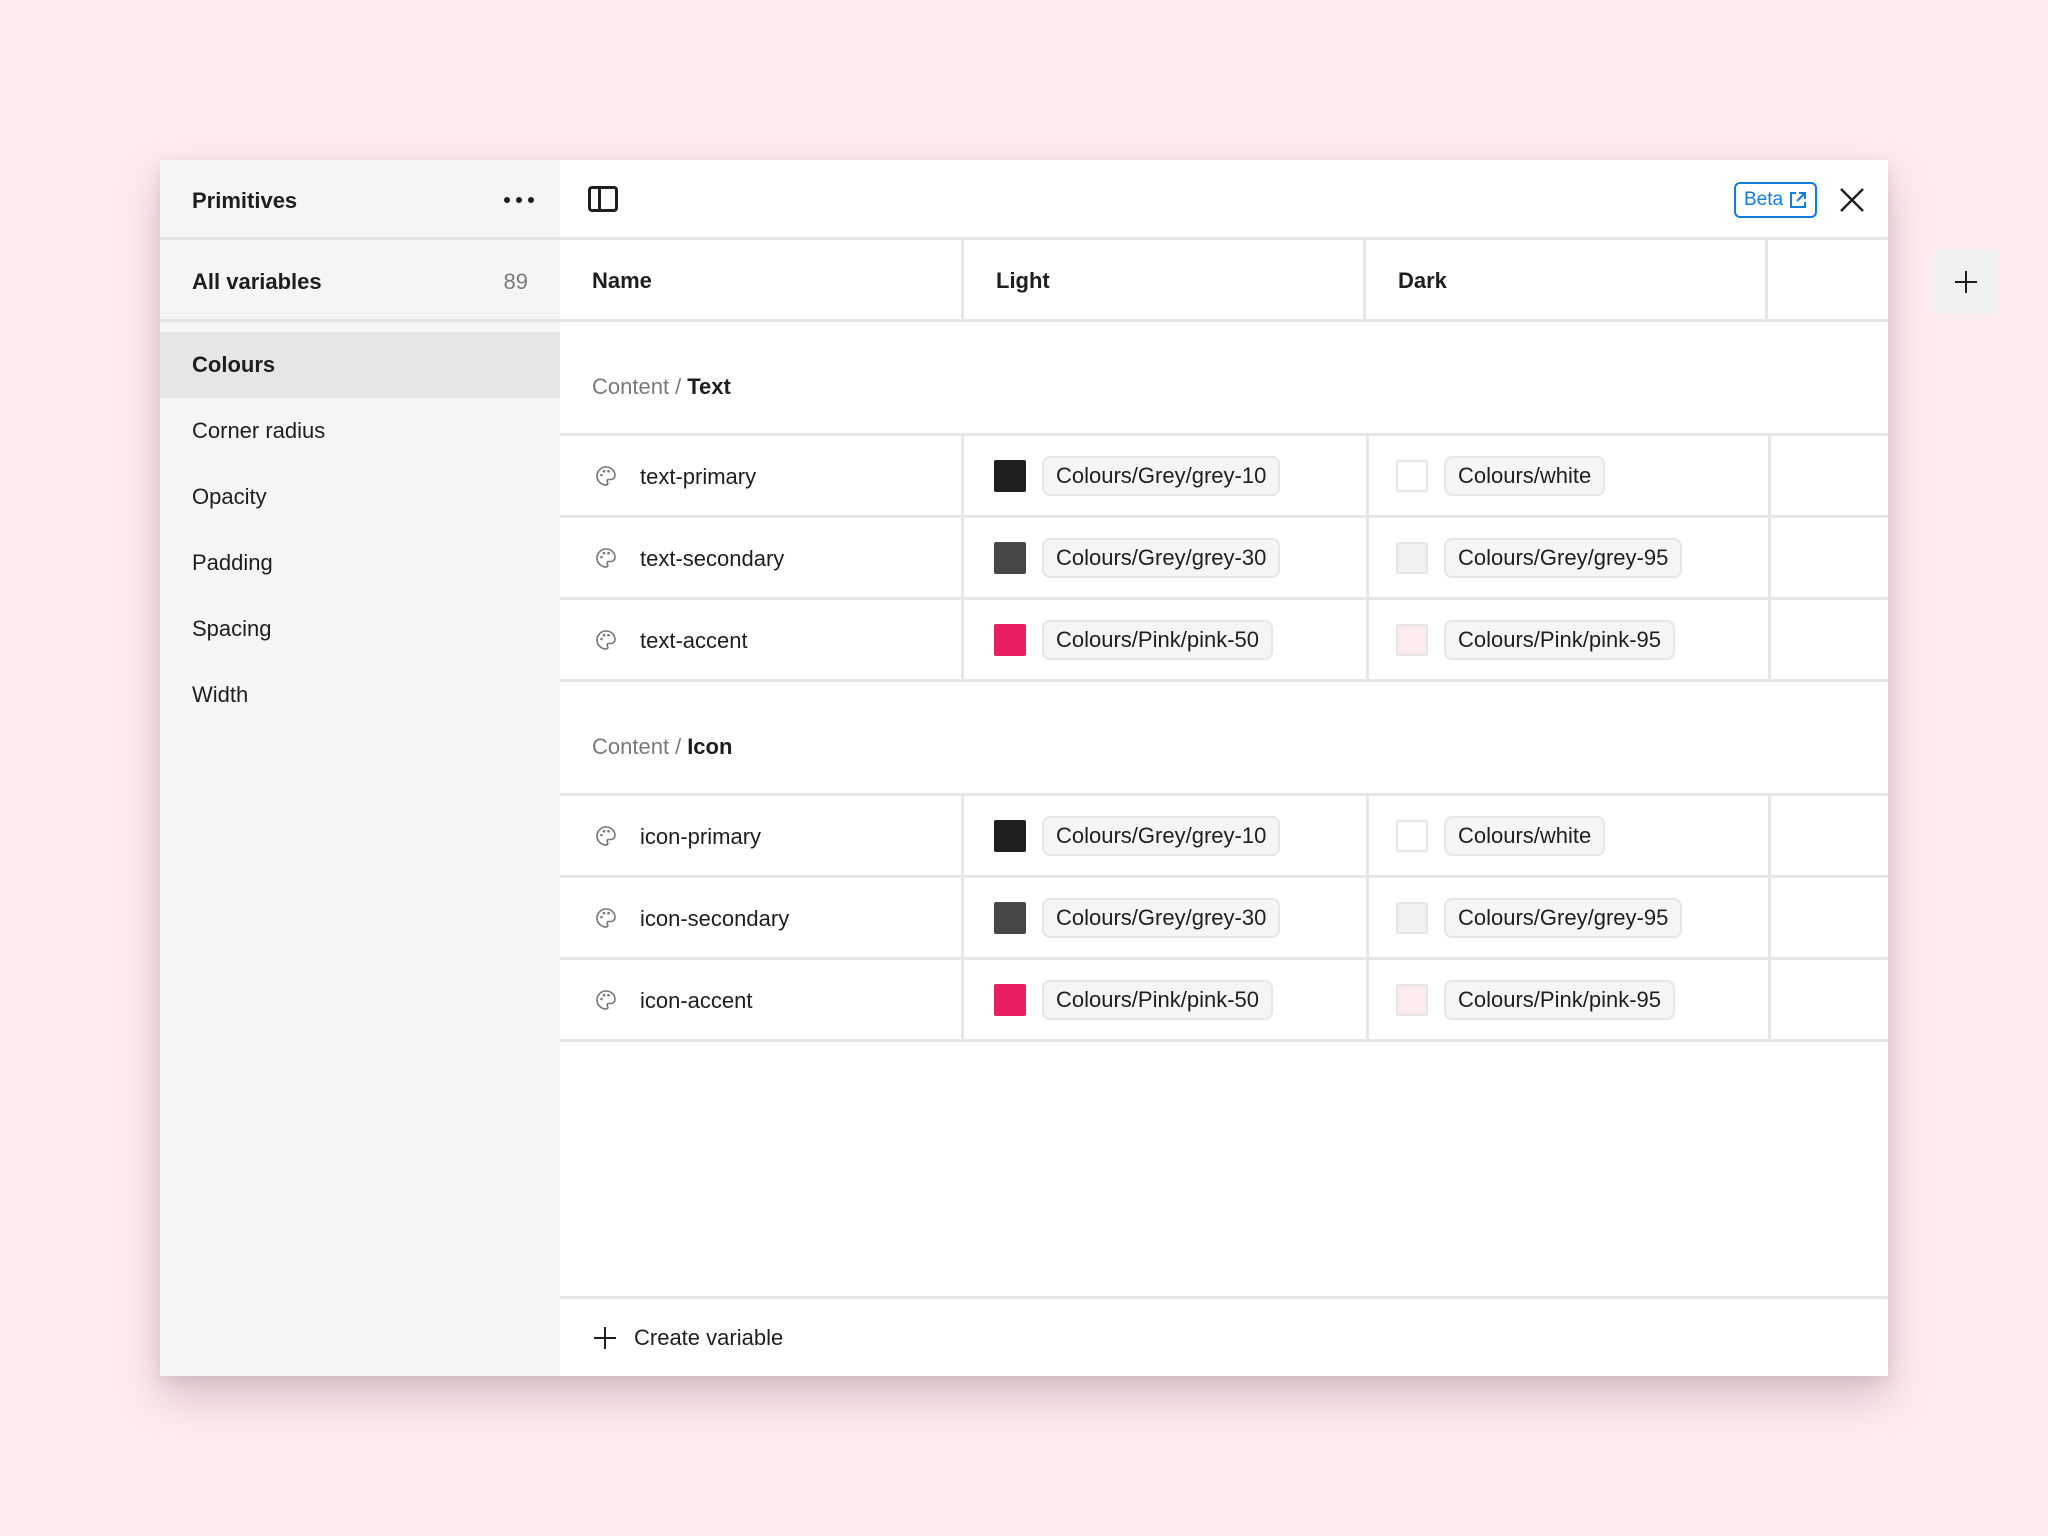 The height and width of the screenshot is (1536, 2048). Describe the element at coordinates (698, 476) in the screenshot. I see `variable-name: text-primary` at that location.